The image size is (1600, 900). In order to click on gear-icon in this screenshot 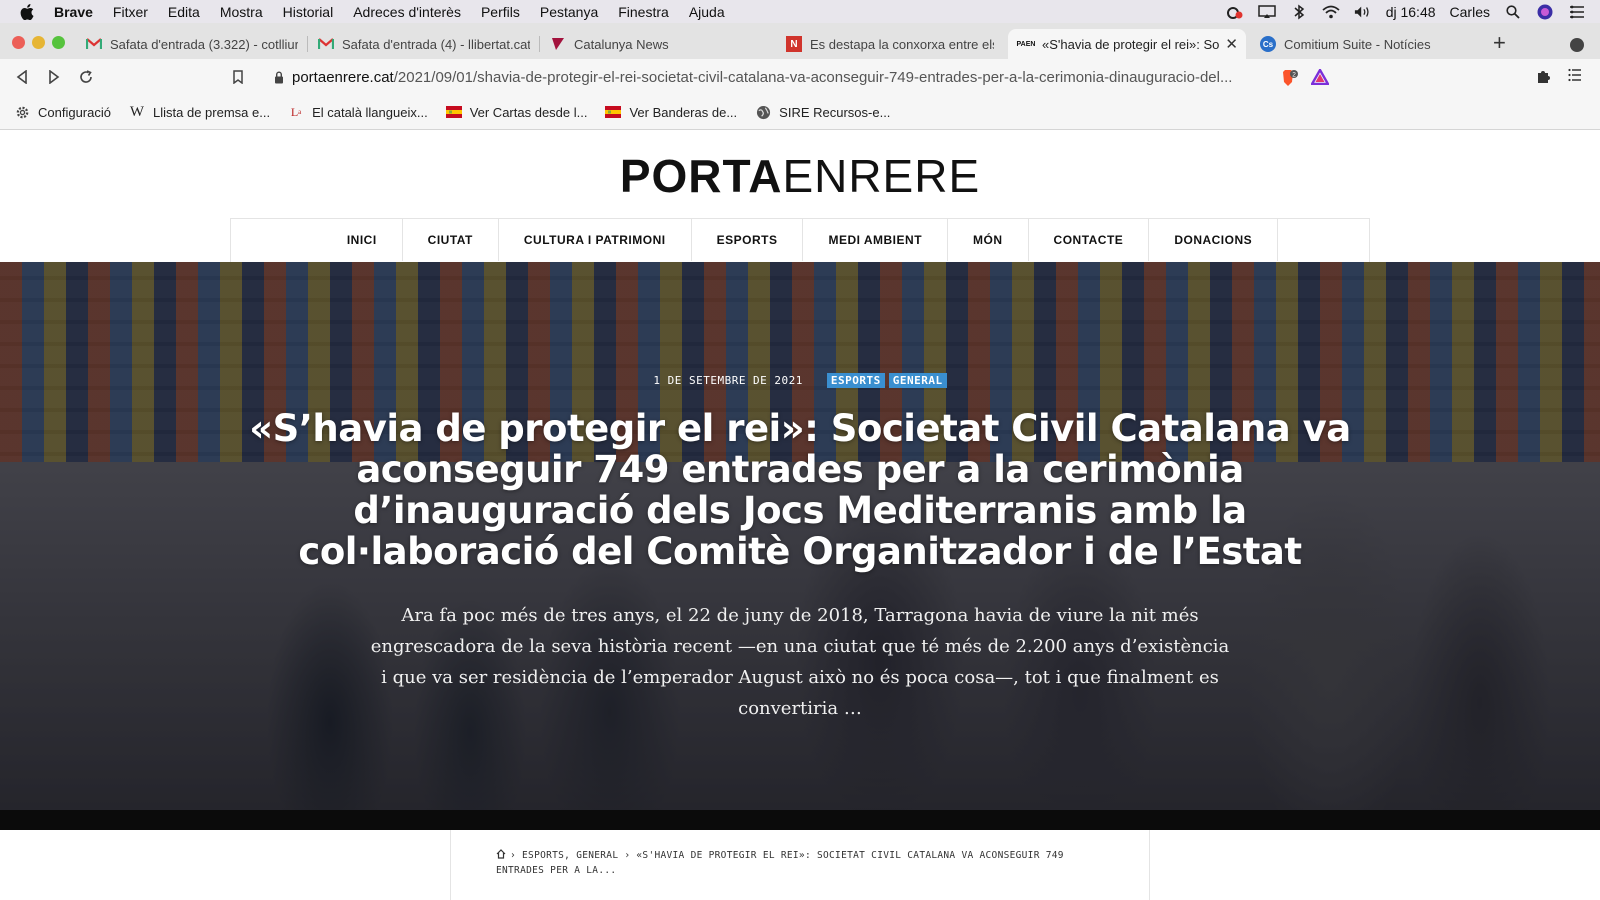, I will do `click(22, 112)`.